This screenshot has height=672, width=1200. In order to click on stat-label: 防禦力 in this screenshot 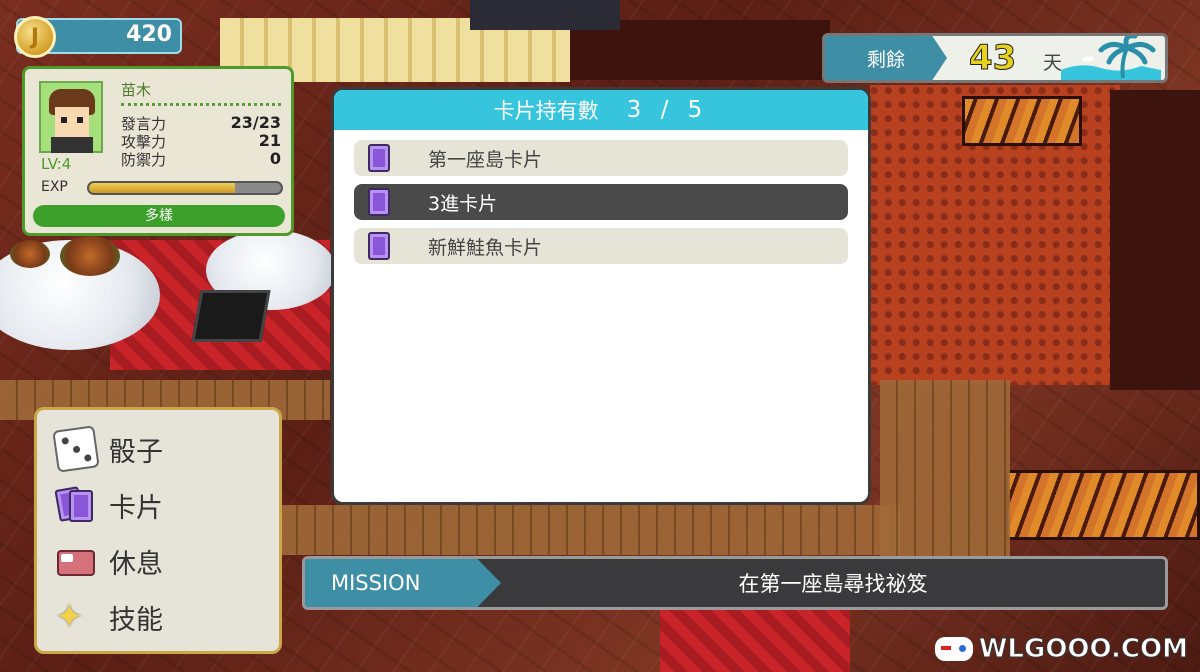, I will do `click(144, 160)`.